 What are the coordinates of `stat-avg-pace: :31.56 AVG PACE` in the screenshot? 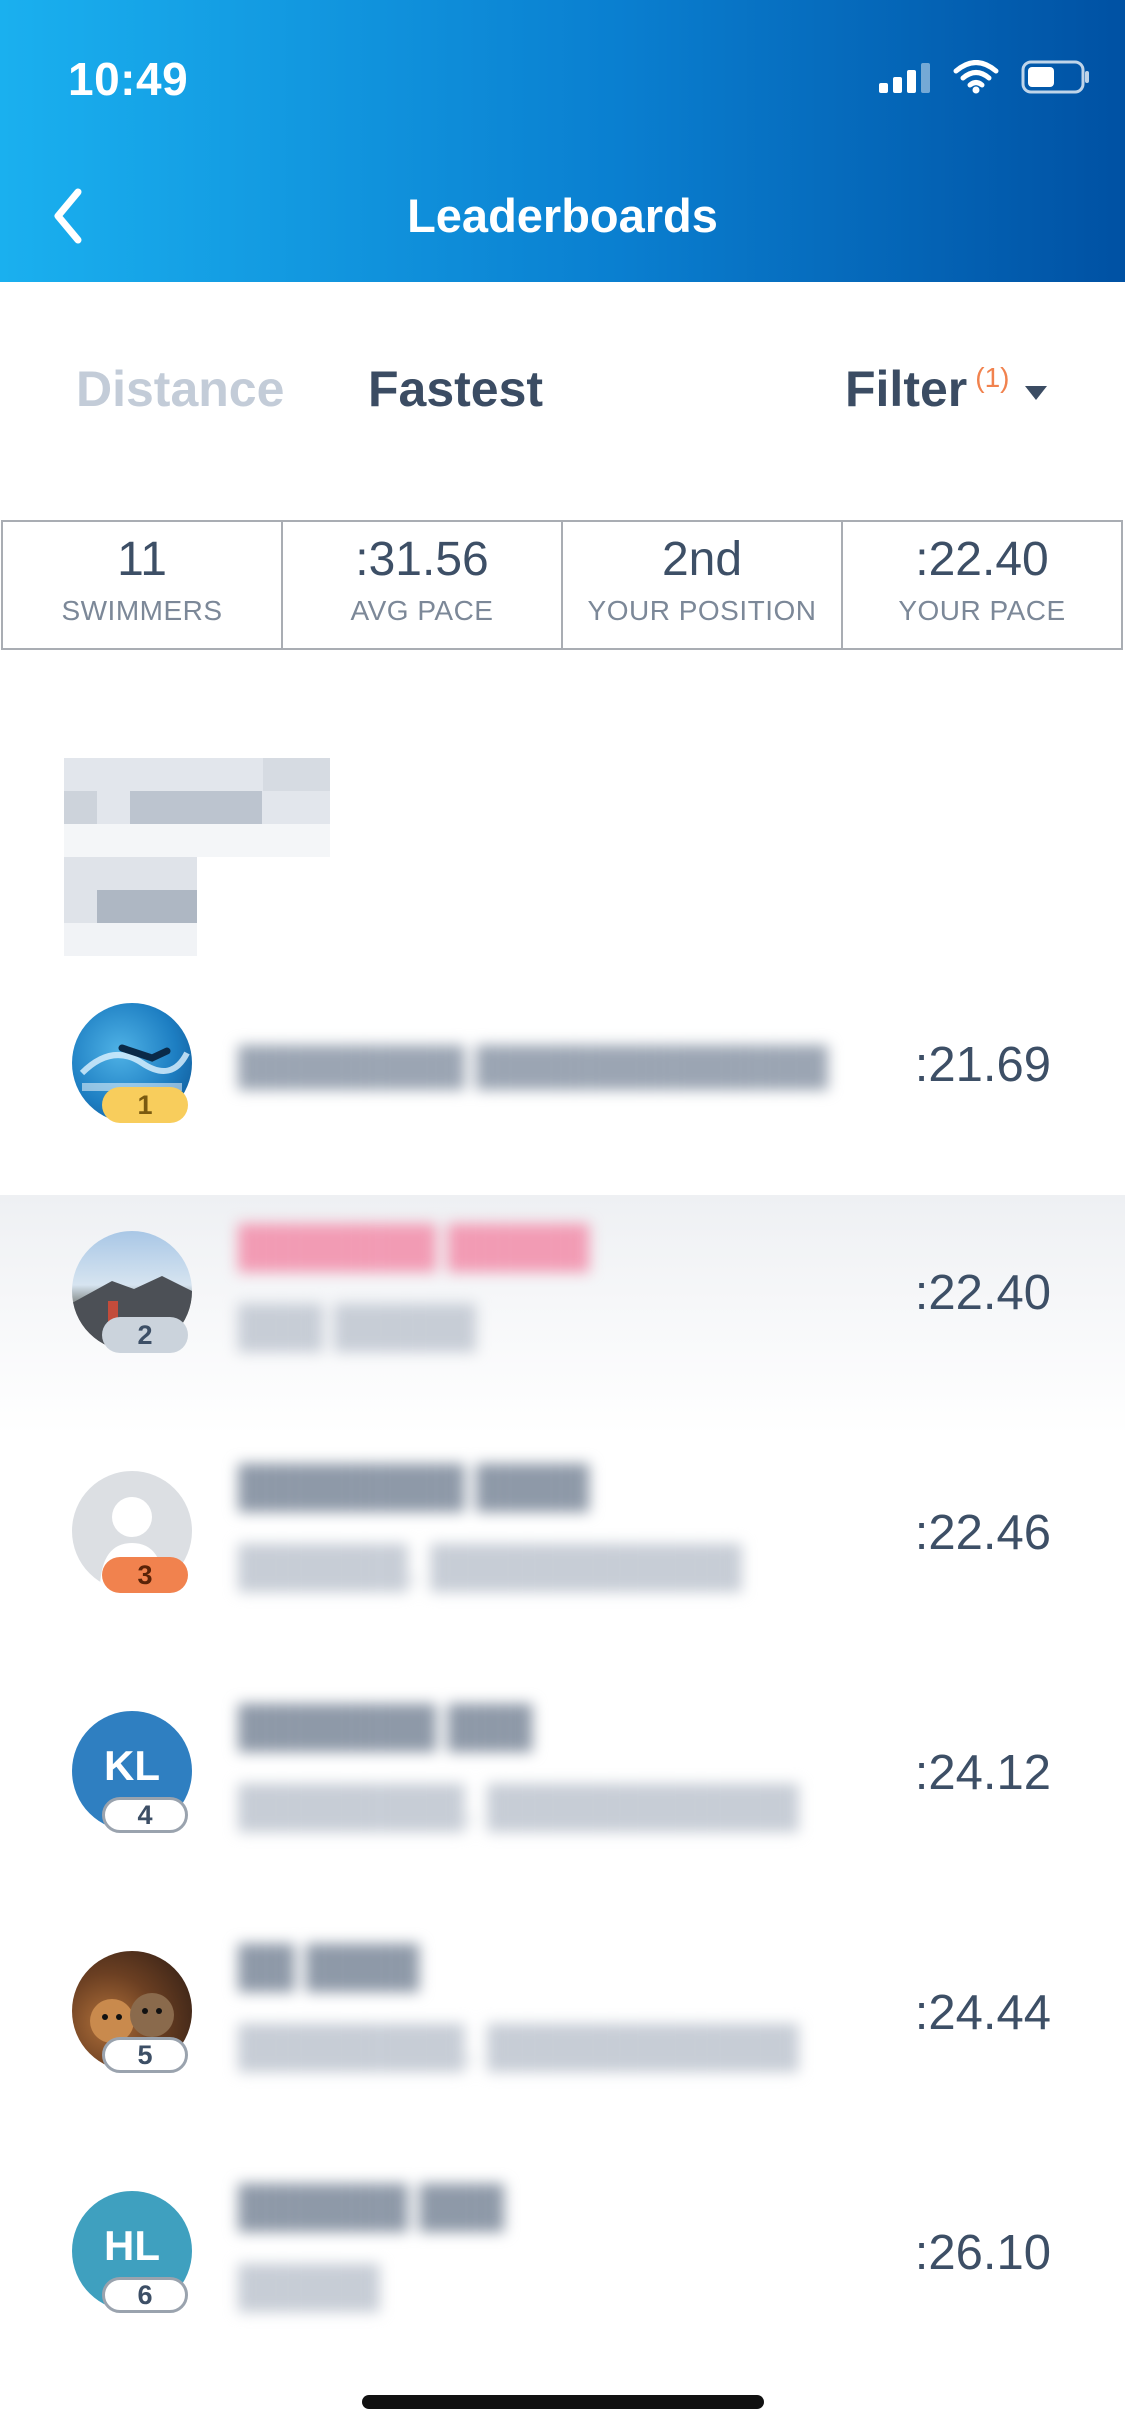 It's located at (423, 585).